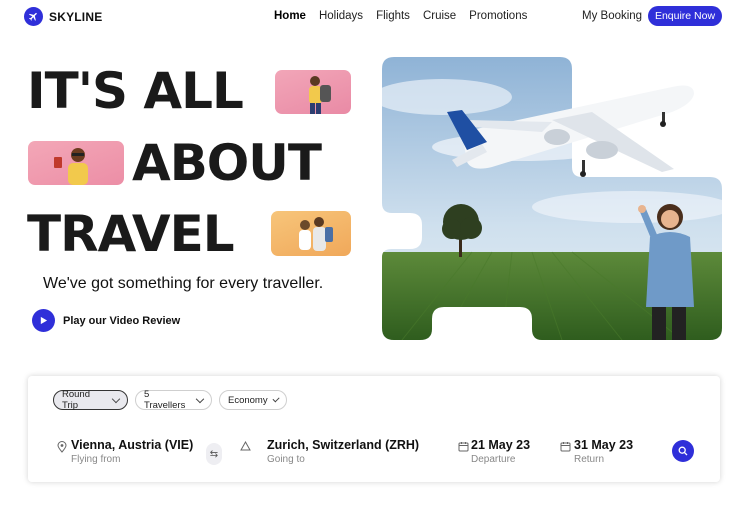 Image resolution: width=738 pixels, height=508 pixels. I want to click on swap-direction-icon: ⇆, so click(214, 454).